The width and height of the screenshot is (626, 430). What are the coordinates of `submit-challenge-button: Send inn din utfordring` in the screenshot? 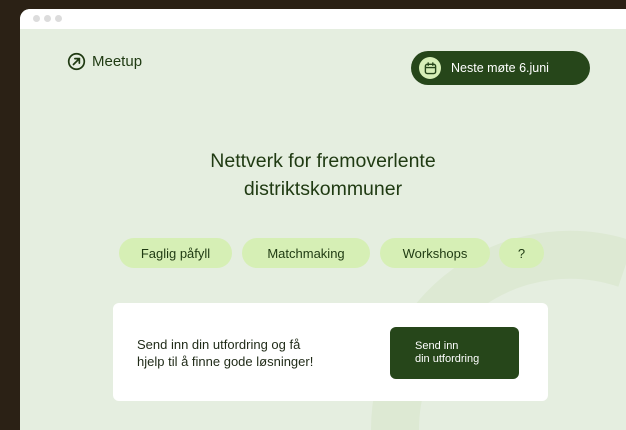 It's located at (454, 353).